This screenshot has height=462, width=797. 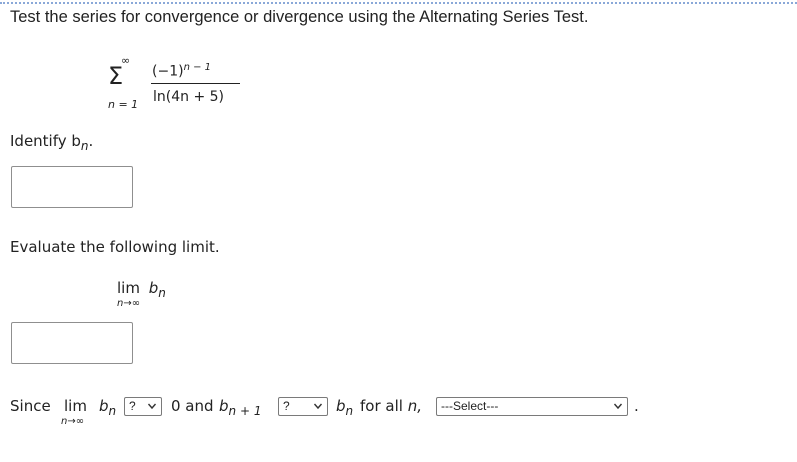 I want to click on b2-letter: b, so click(x=224, y=406).